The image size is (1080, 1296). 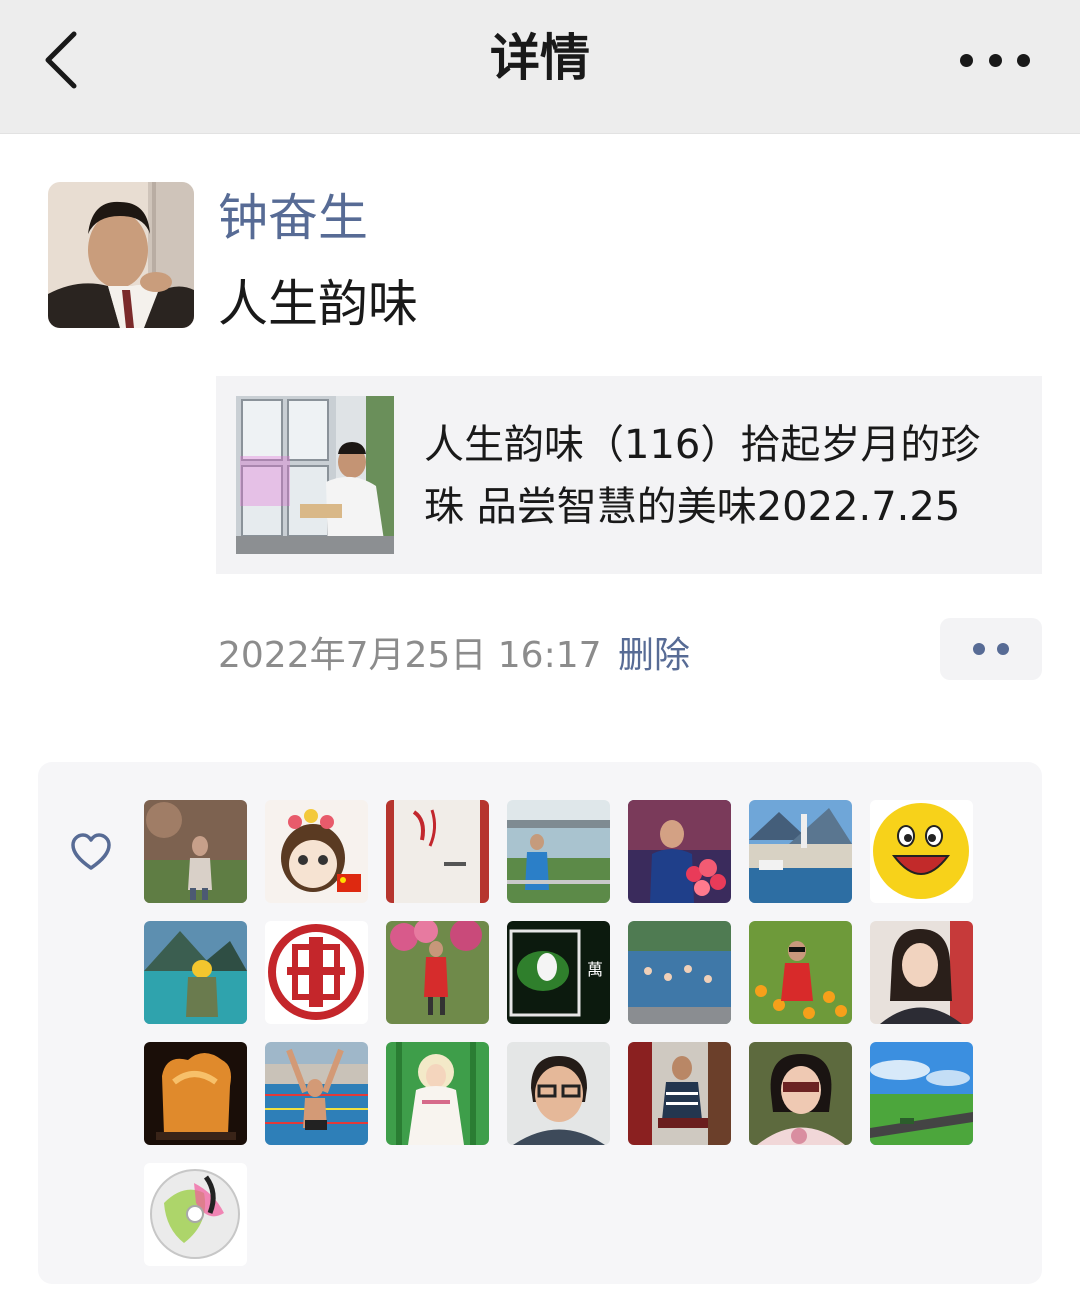 What do you see at coordinates (540, 58) in the screenshot?
I see `page-title: 详情` at bounding box center [540, 58].